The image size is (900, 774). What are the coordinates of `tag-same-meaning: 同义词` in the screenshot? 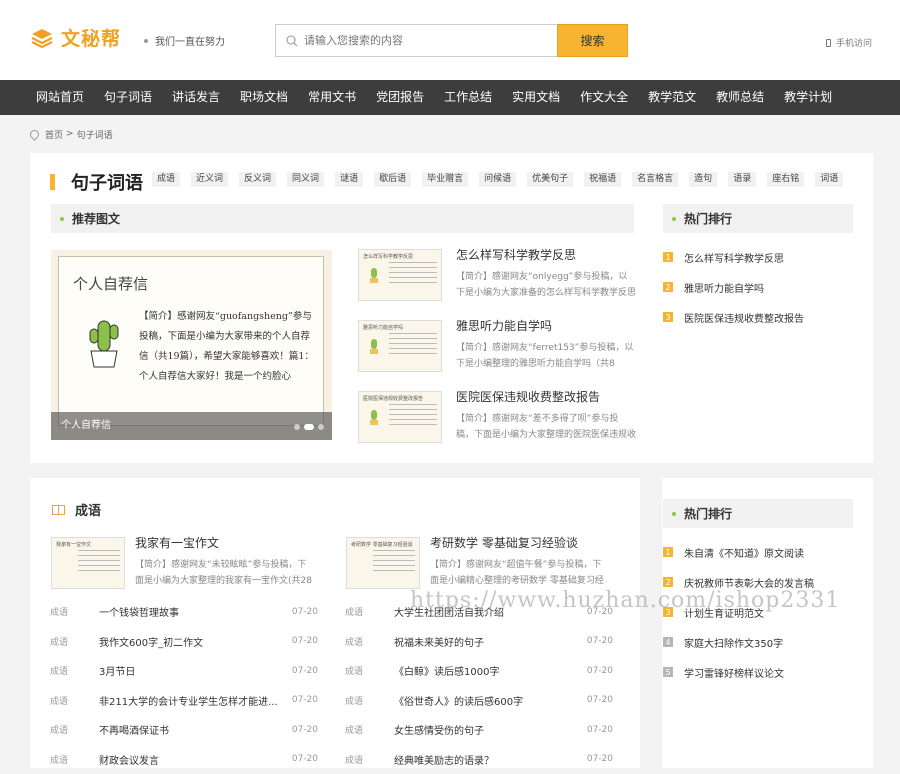 It's located at (305, 179).